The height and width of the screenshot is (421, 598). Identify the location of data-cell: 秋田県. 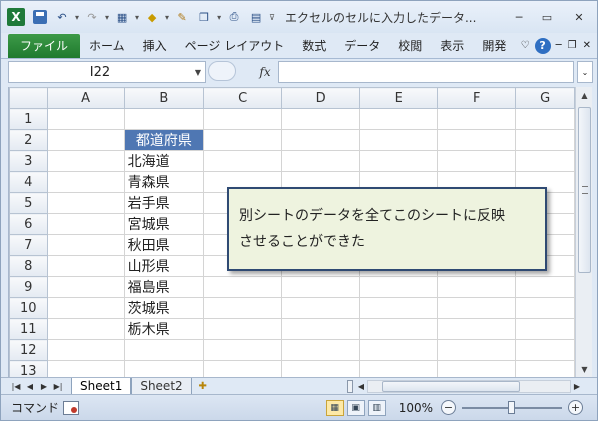
(164, 245).